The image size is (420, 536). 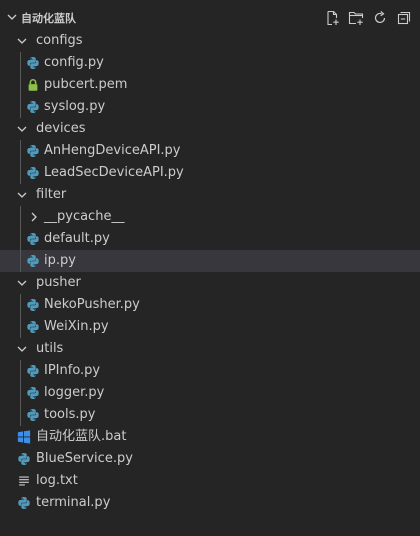 I want to click on new-folder-icon, so click(x=356, y=18).